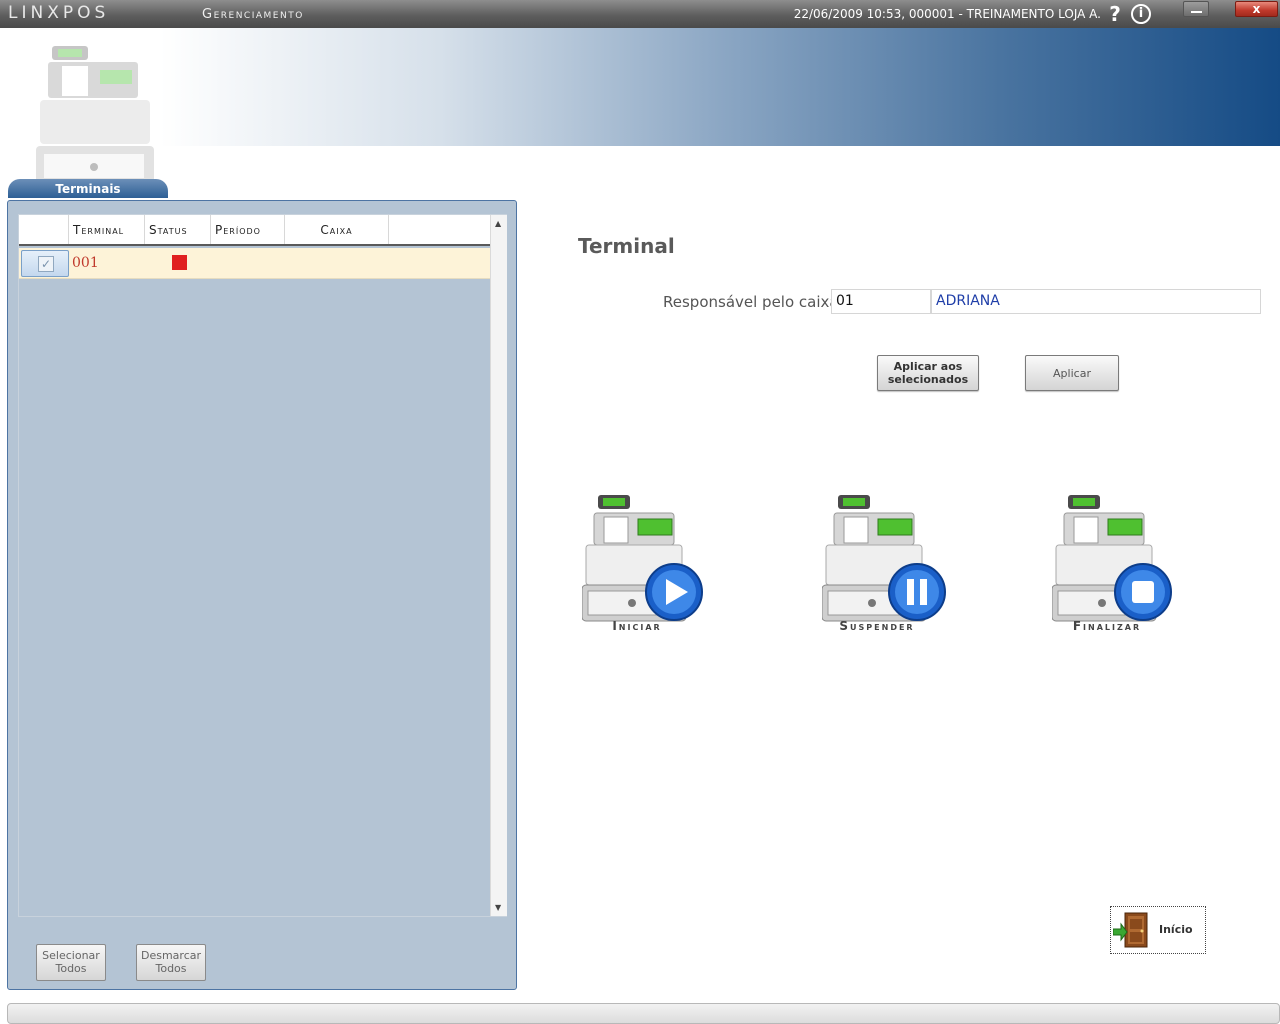 Image resolution: width=1280 pixels, height=1024 pixels. Describe the element at coordinates (59, 13) in the screenshot. I see `app-brand: LINXPOS` at that location.